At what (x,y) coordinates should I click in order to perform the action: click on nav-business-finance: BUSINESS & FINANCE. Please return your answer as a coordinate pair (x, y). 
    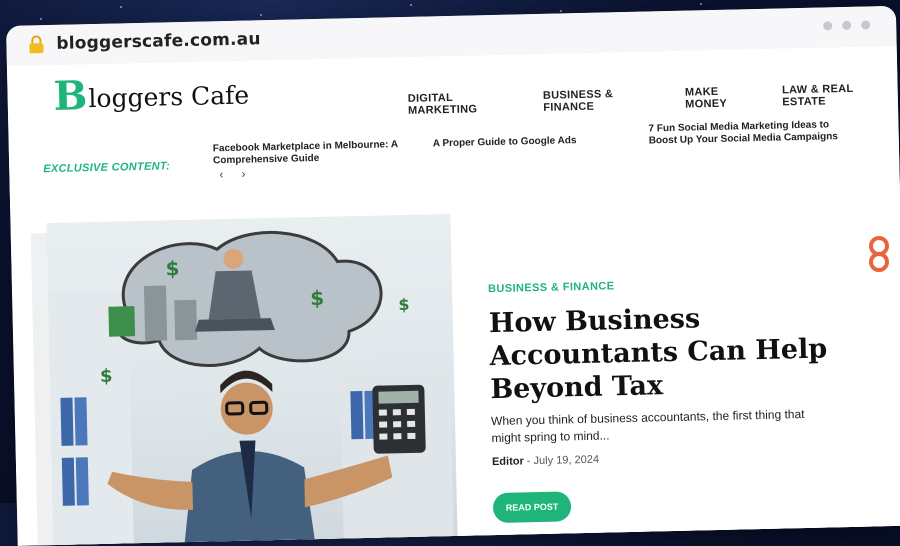
    Looking at the image, I should click on (604, 100).